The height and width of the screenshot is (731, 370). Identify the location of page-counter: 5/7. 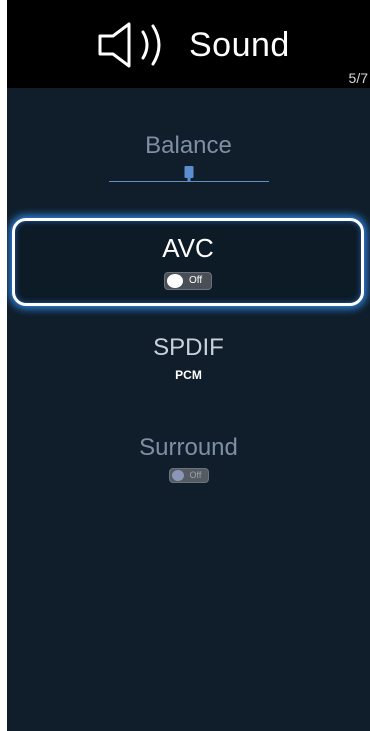
(358, 78).